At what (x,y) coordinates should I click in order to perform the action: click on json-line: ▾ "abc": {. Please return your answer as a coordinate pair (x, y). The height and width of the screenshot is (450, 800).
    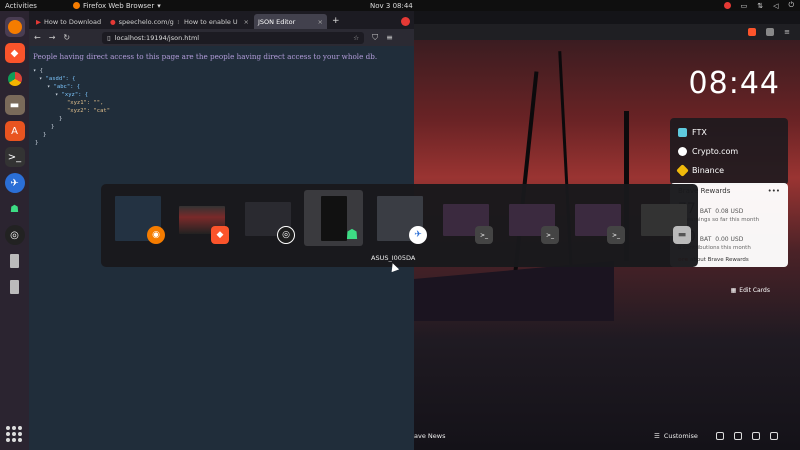
    Looking at the image, I should click on (221, 87).